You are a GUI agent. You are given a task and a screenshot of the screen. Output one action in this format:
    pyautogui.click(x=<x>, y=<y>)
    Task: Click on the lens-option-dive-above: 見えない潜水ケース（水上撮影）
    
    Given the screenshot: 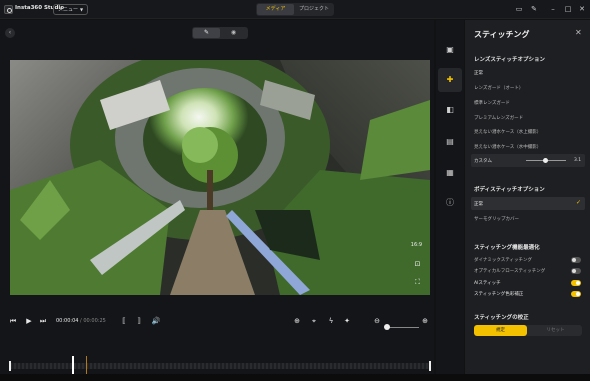 What is the action you would take?
    pyautogui.click(x=507, y=132)
    